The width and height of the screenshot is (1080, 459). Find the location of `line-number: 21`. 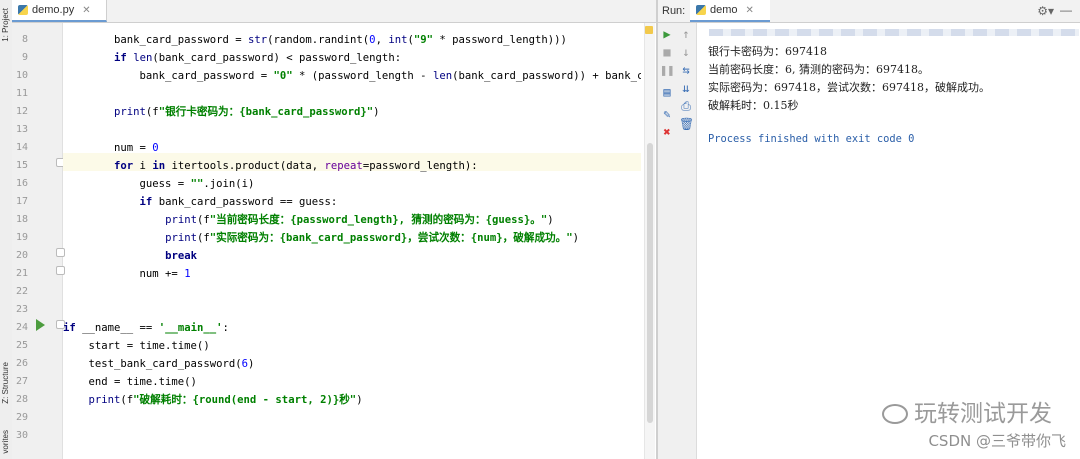

line-number: 21 is located at coordinates (21, 273).